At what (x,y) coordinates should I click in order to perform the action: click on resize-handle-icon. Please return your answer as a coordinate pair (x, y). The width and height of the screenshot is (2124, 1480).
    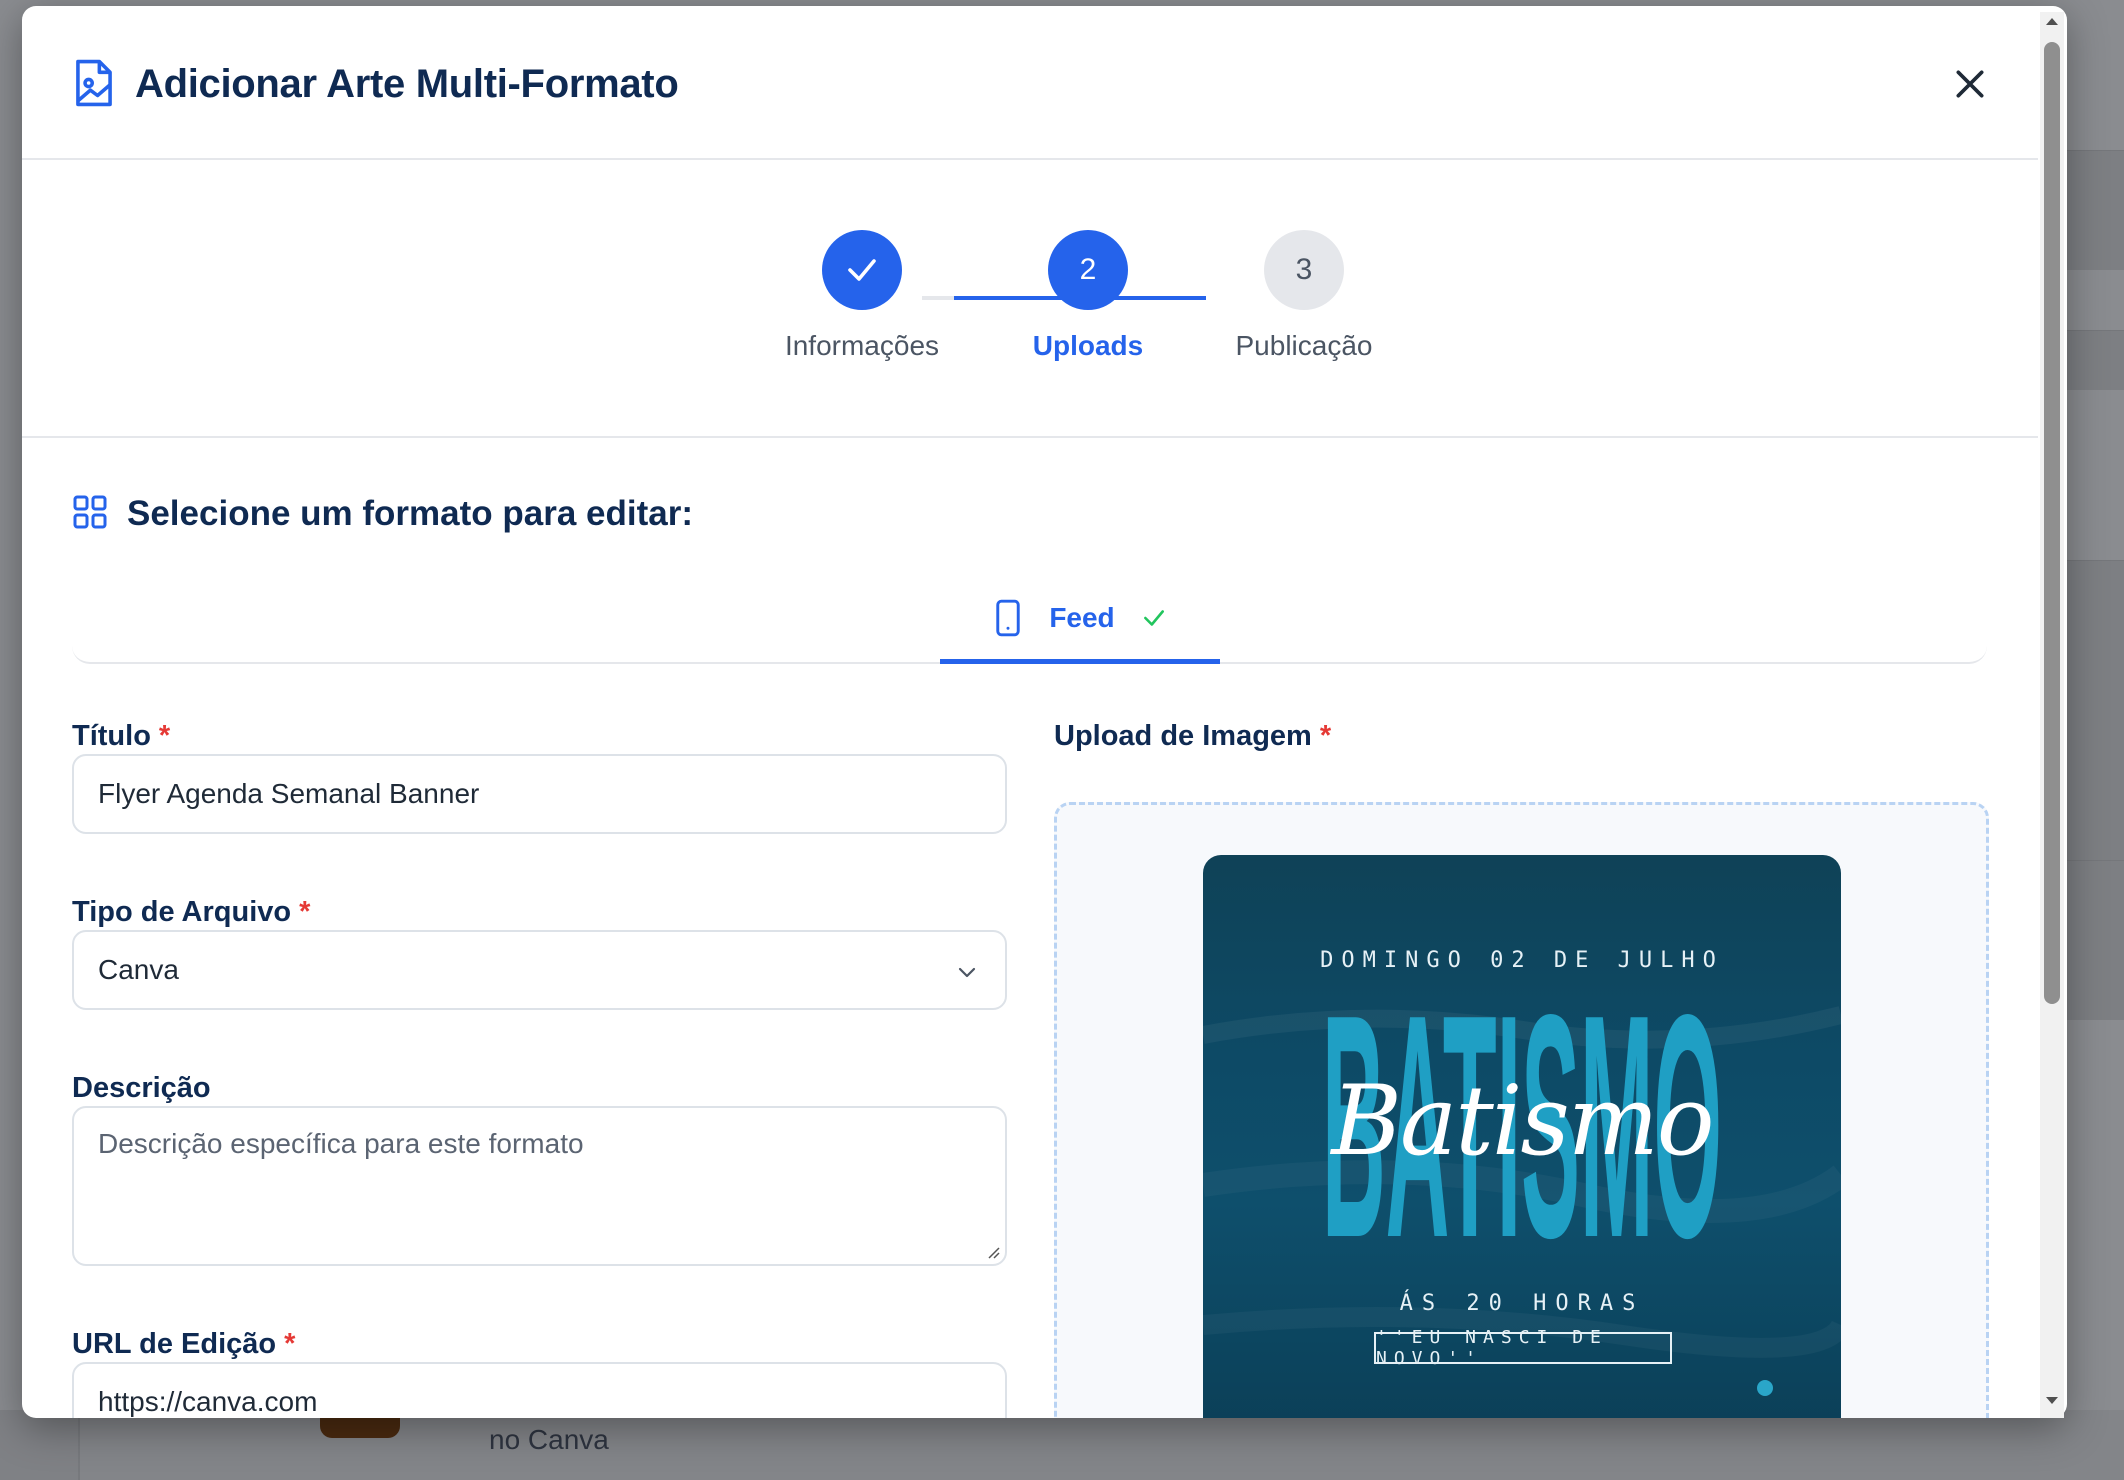
    Looking at the image, I should click on (993, 1252).